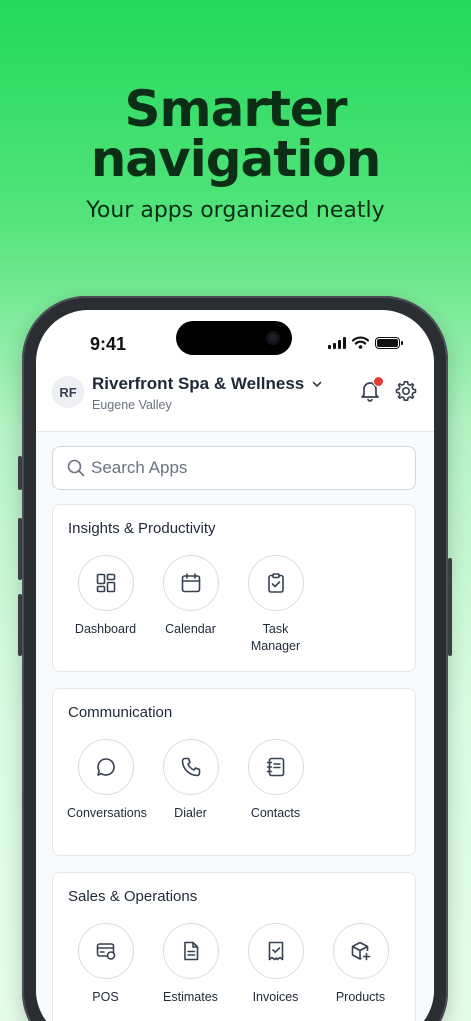 The image size is (471, 1021). Describe the element at coordinates (190, 964) in the screenshot. I see `app-estimates: Estimates` at that location.